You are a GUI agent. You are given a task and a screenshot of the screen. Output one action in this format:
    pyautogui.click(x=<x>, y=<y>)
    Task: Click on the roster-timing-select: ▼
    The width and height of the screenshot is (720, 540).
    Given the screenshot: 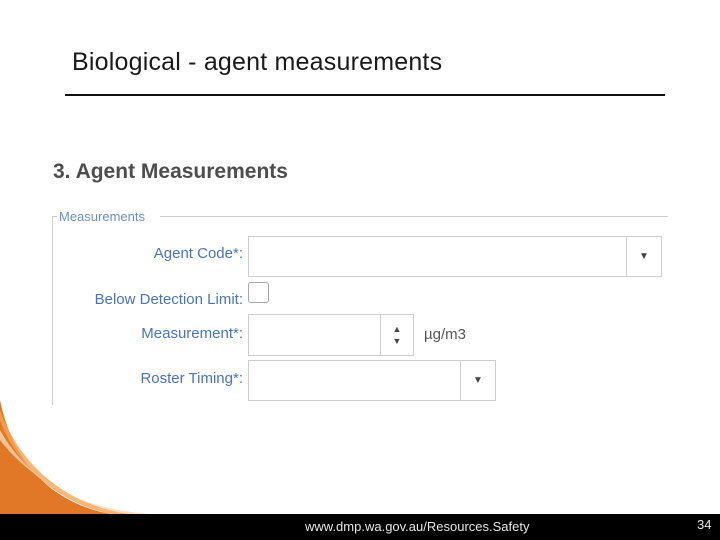 What is the action you would take?
    pyautogui.click(x=372, y=380)
    